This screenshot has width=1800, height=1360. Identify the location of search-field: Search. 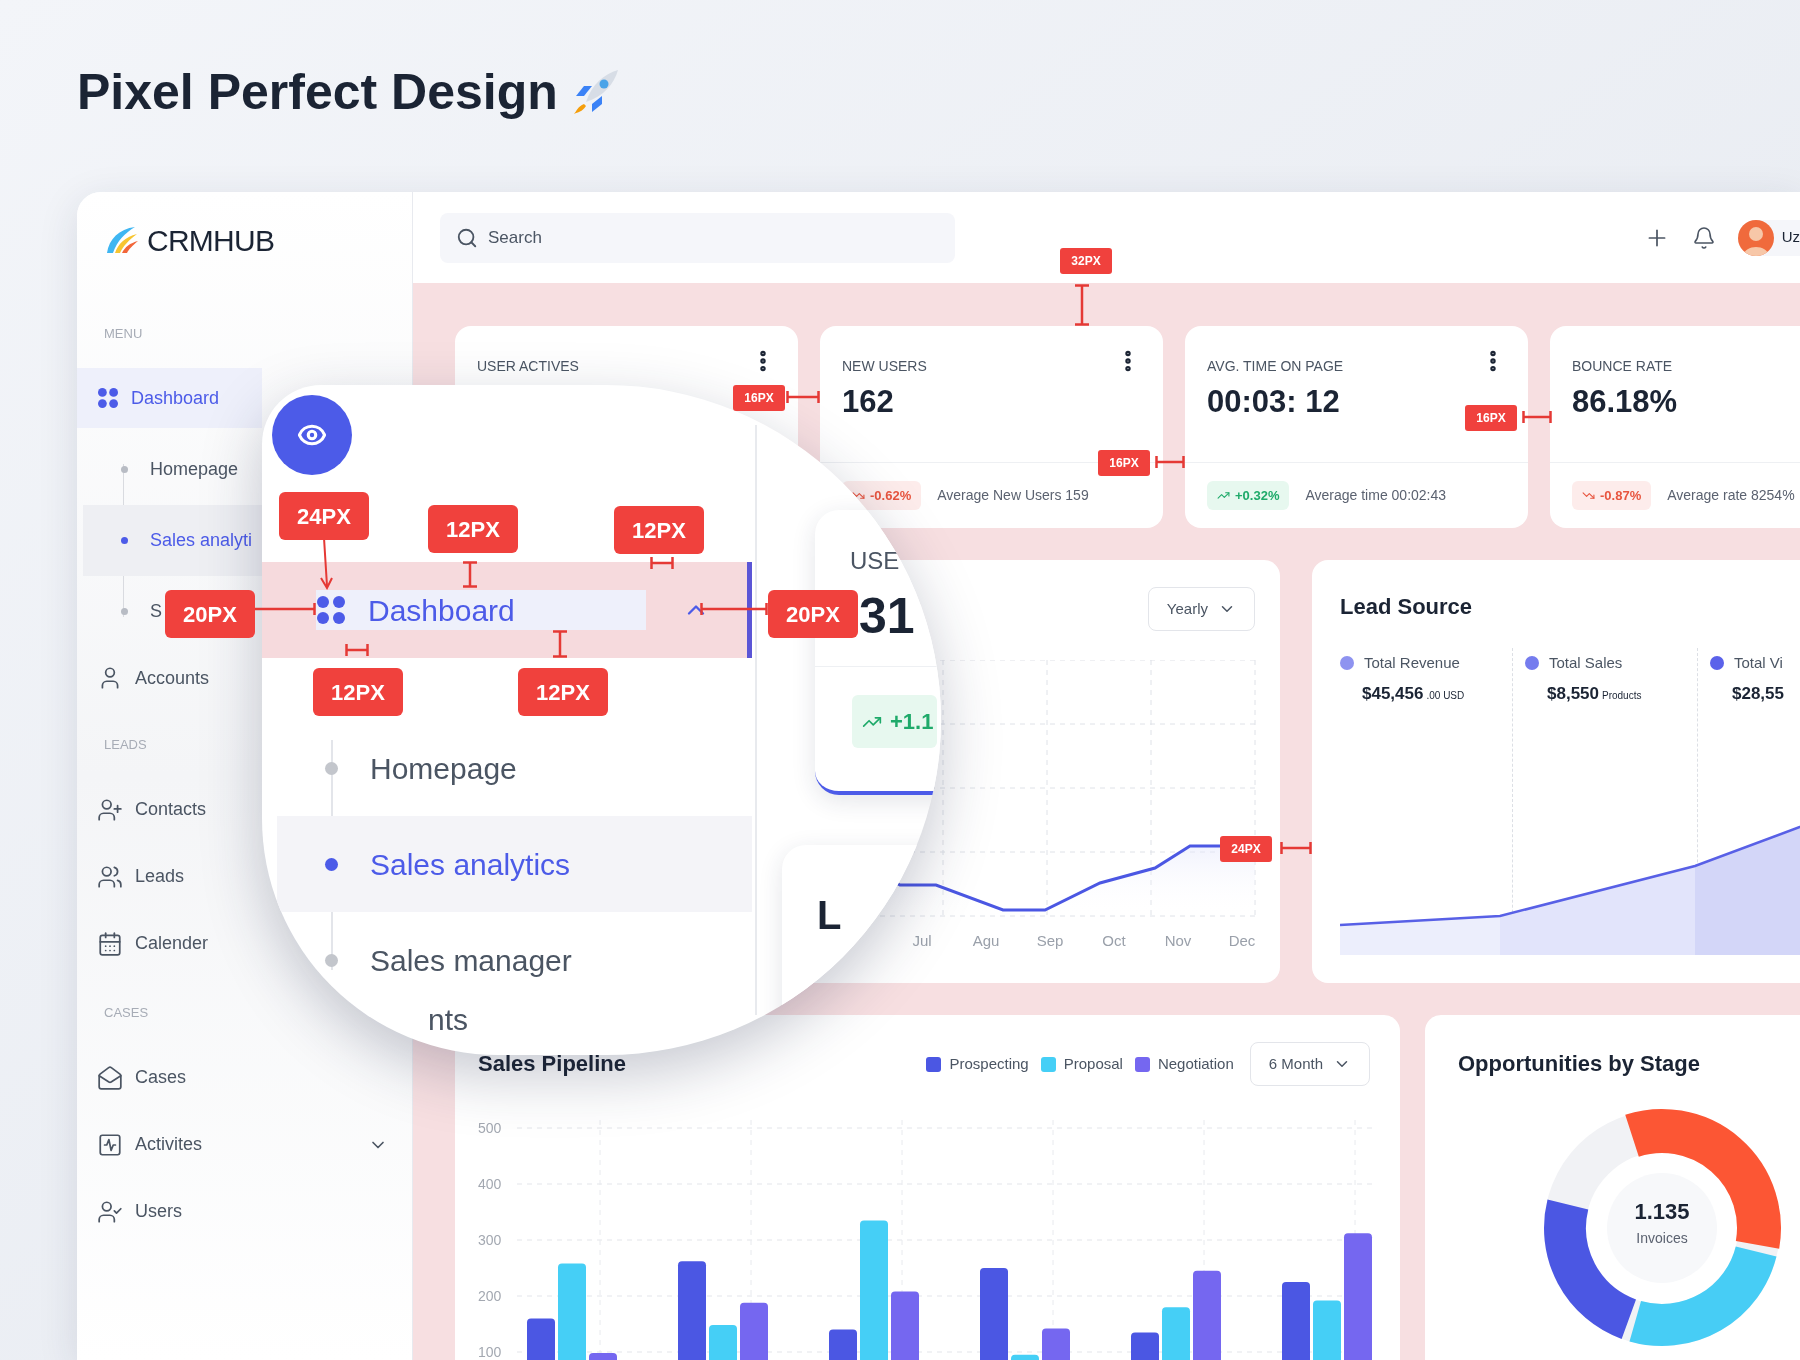
(697, 237).